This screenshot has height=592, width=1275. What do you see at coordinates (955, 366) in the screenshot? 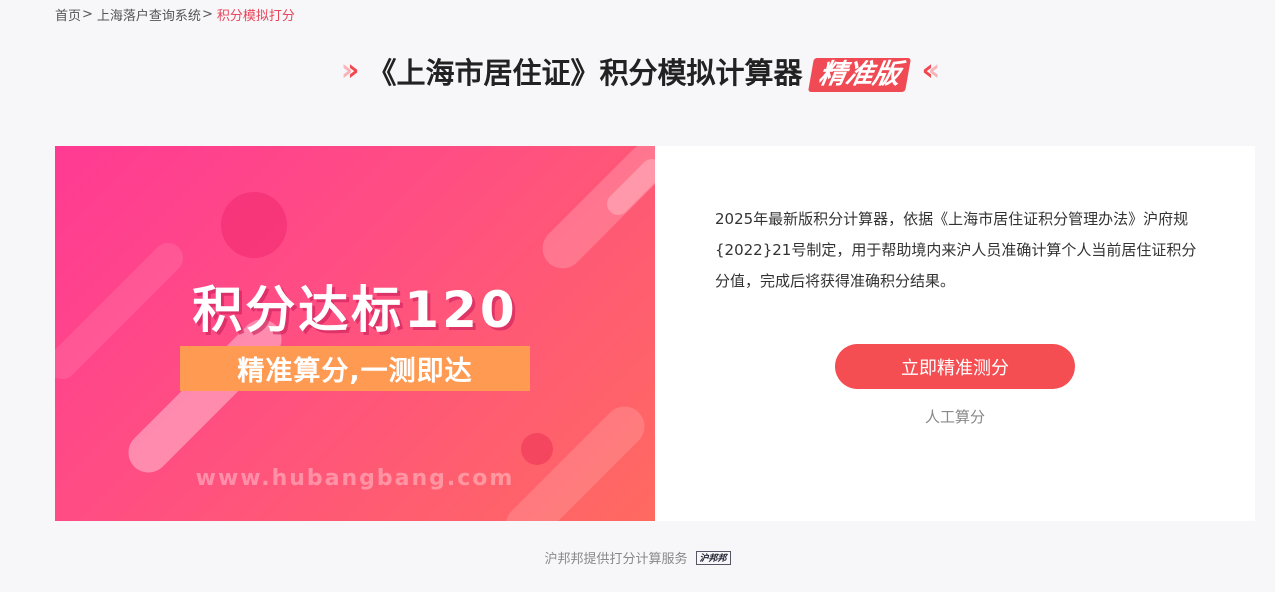
I see `start-precise-score-button: 立即精准测分` at bounding box center [955, 366].